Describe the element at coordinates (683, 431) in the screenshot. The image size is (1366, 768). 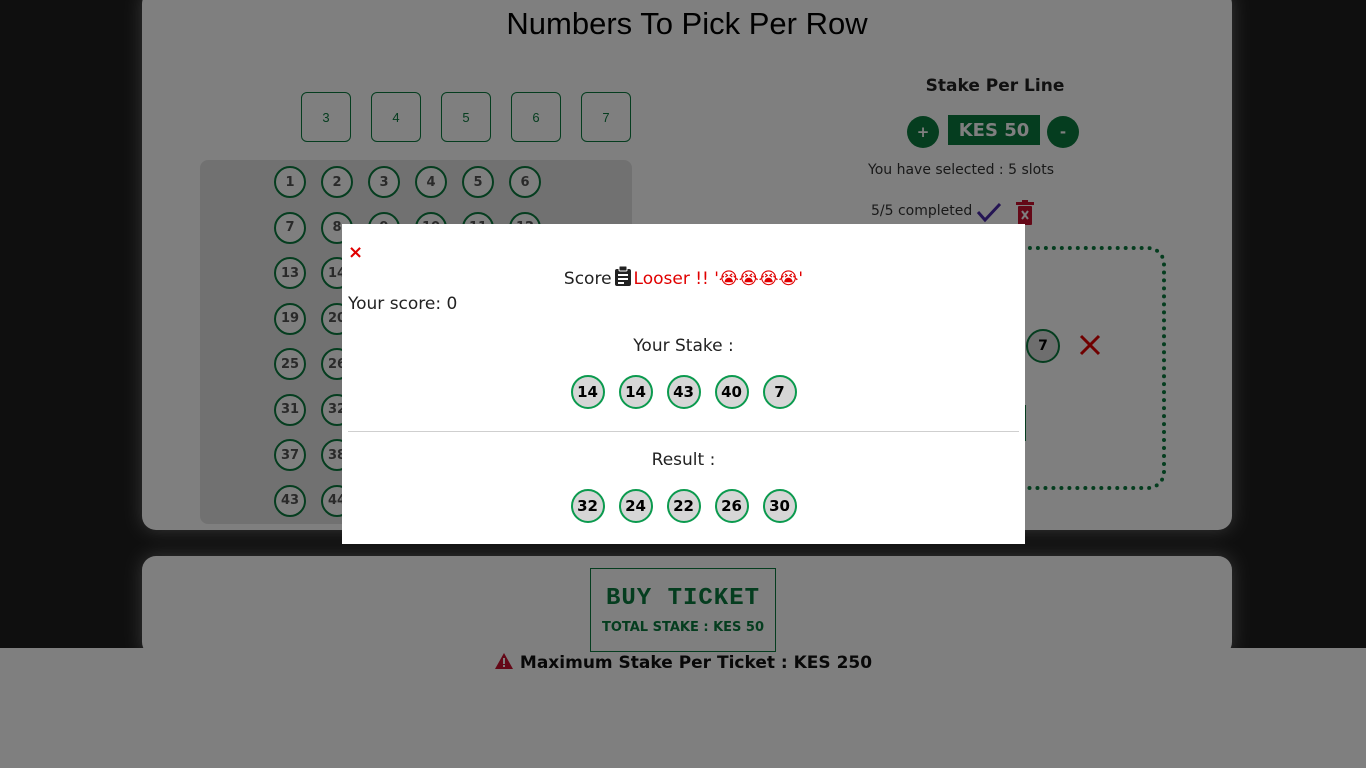
I see `modal-divider` at that location.